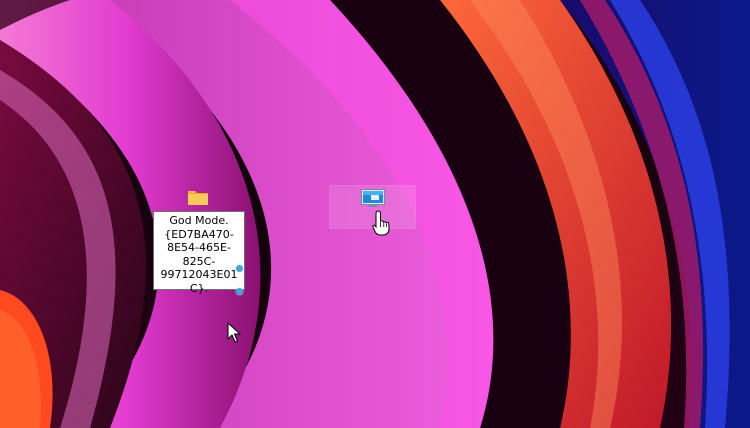 This screenshot has height=428, width=750. I want to click on folder-icon, so click(198, 198).